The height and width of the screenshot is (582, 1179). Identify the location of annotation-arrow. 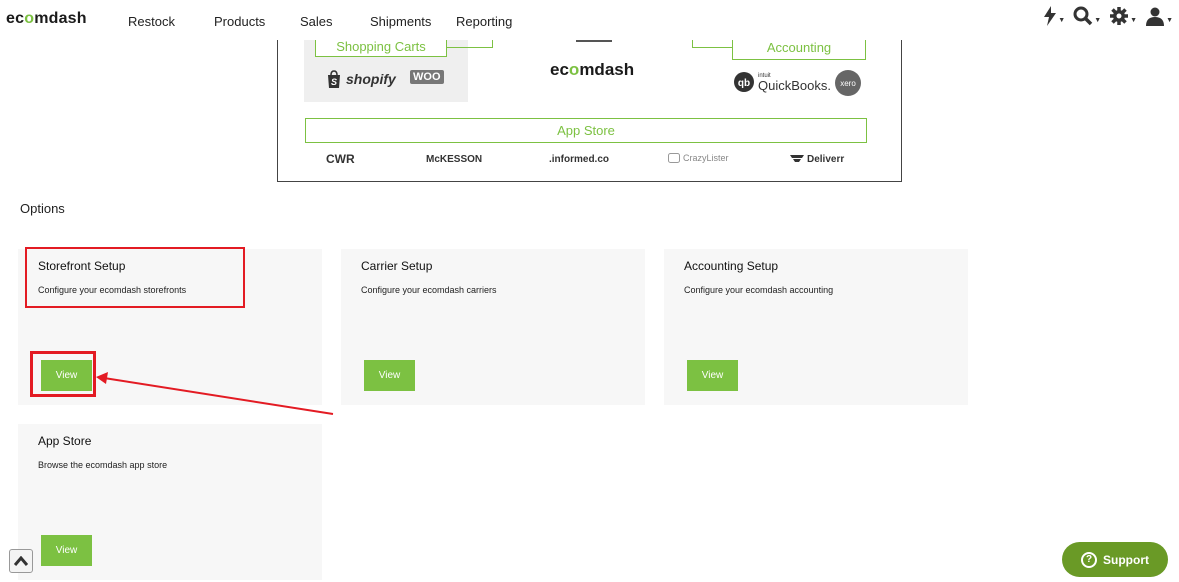
(215, 393).